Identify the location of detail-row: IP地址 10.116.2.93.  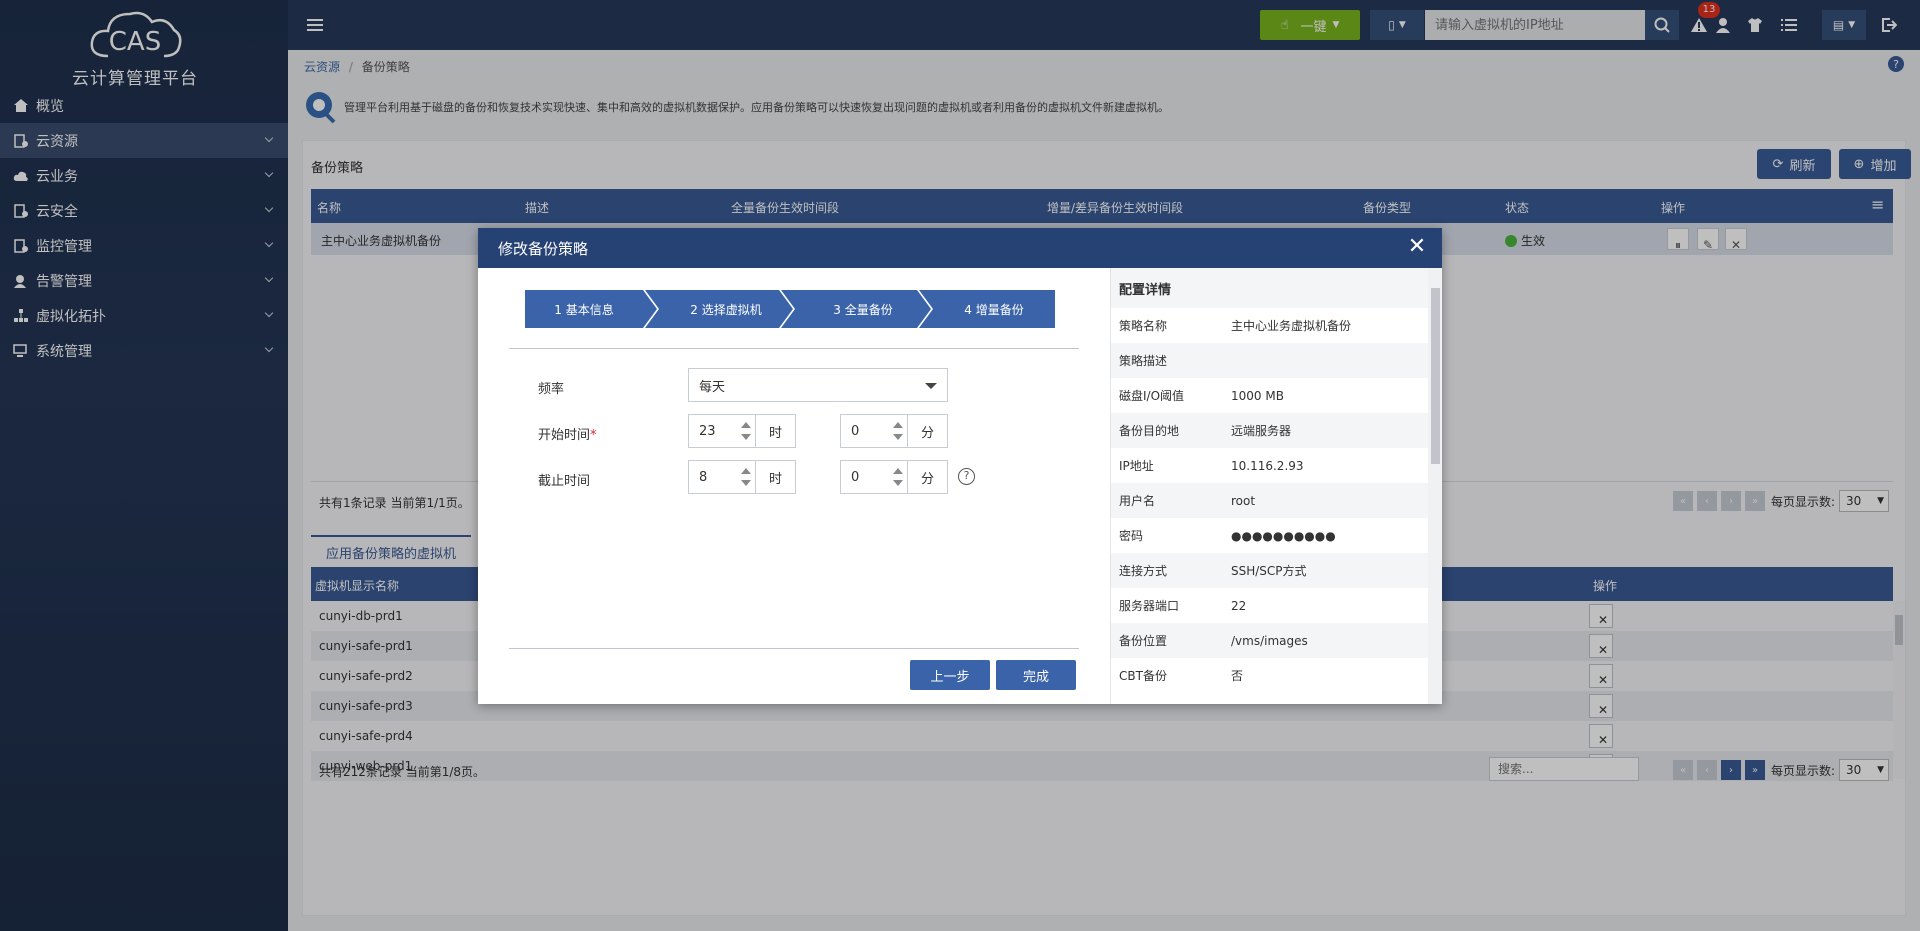
(1276, 465).